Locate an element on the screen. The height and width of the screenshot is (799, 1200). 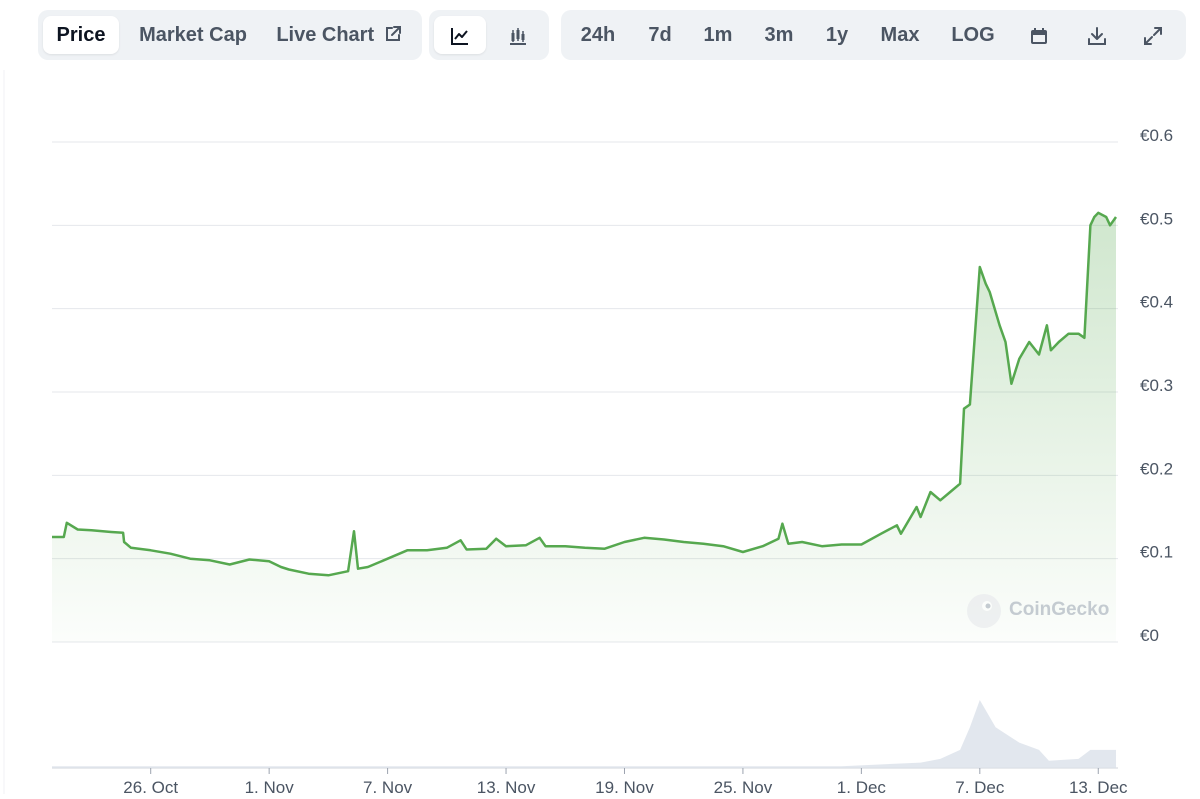
line-chart-icon is located at coordinates (459, 36).